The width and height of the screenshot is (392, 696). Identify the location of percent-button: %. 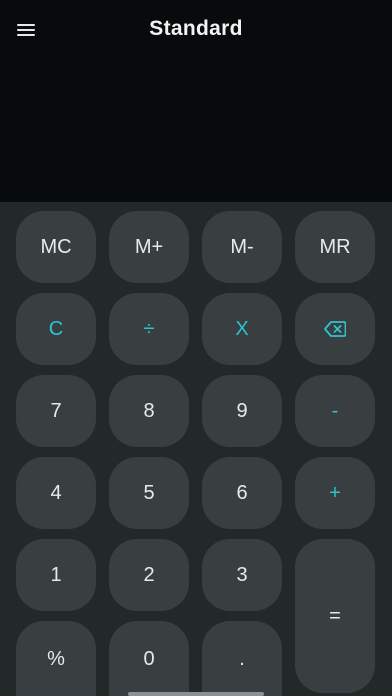
(56, 658).